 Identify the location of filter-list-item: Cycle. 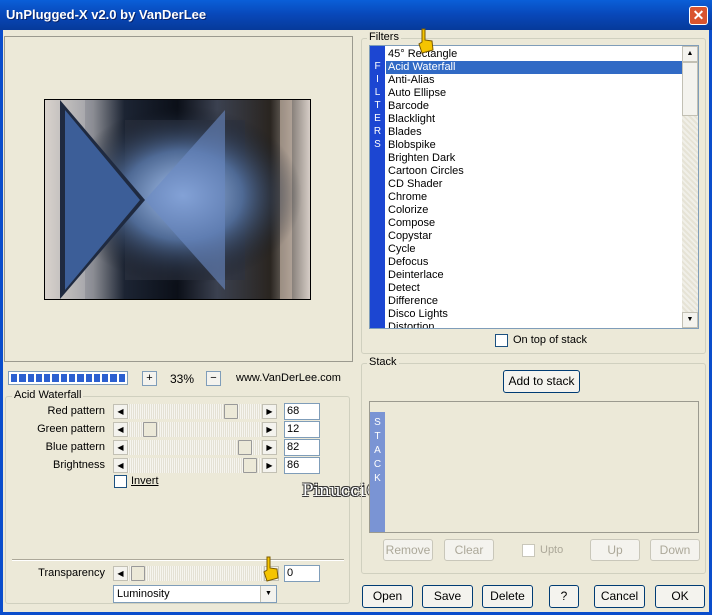
(534, 249).